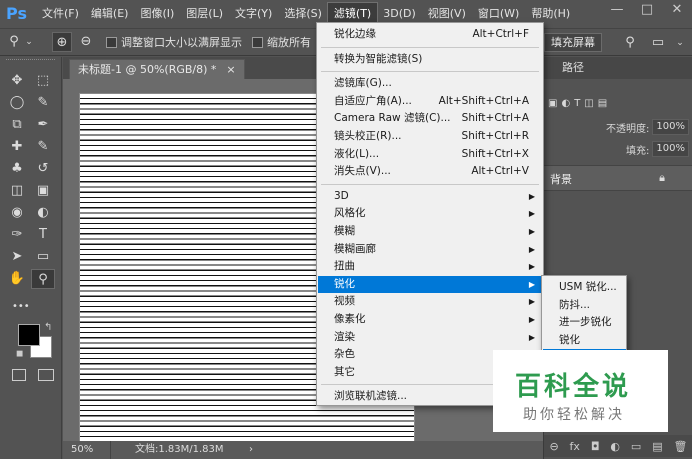 The height and width of the screenshot is (459, 692). Describe the element at coordinates (17, 125) in the screenshot. I see `crop-tool-icon: ⧉` at that location.